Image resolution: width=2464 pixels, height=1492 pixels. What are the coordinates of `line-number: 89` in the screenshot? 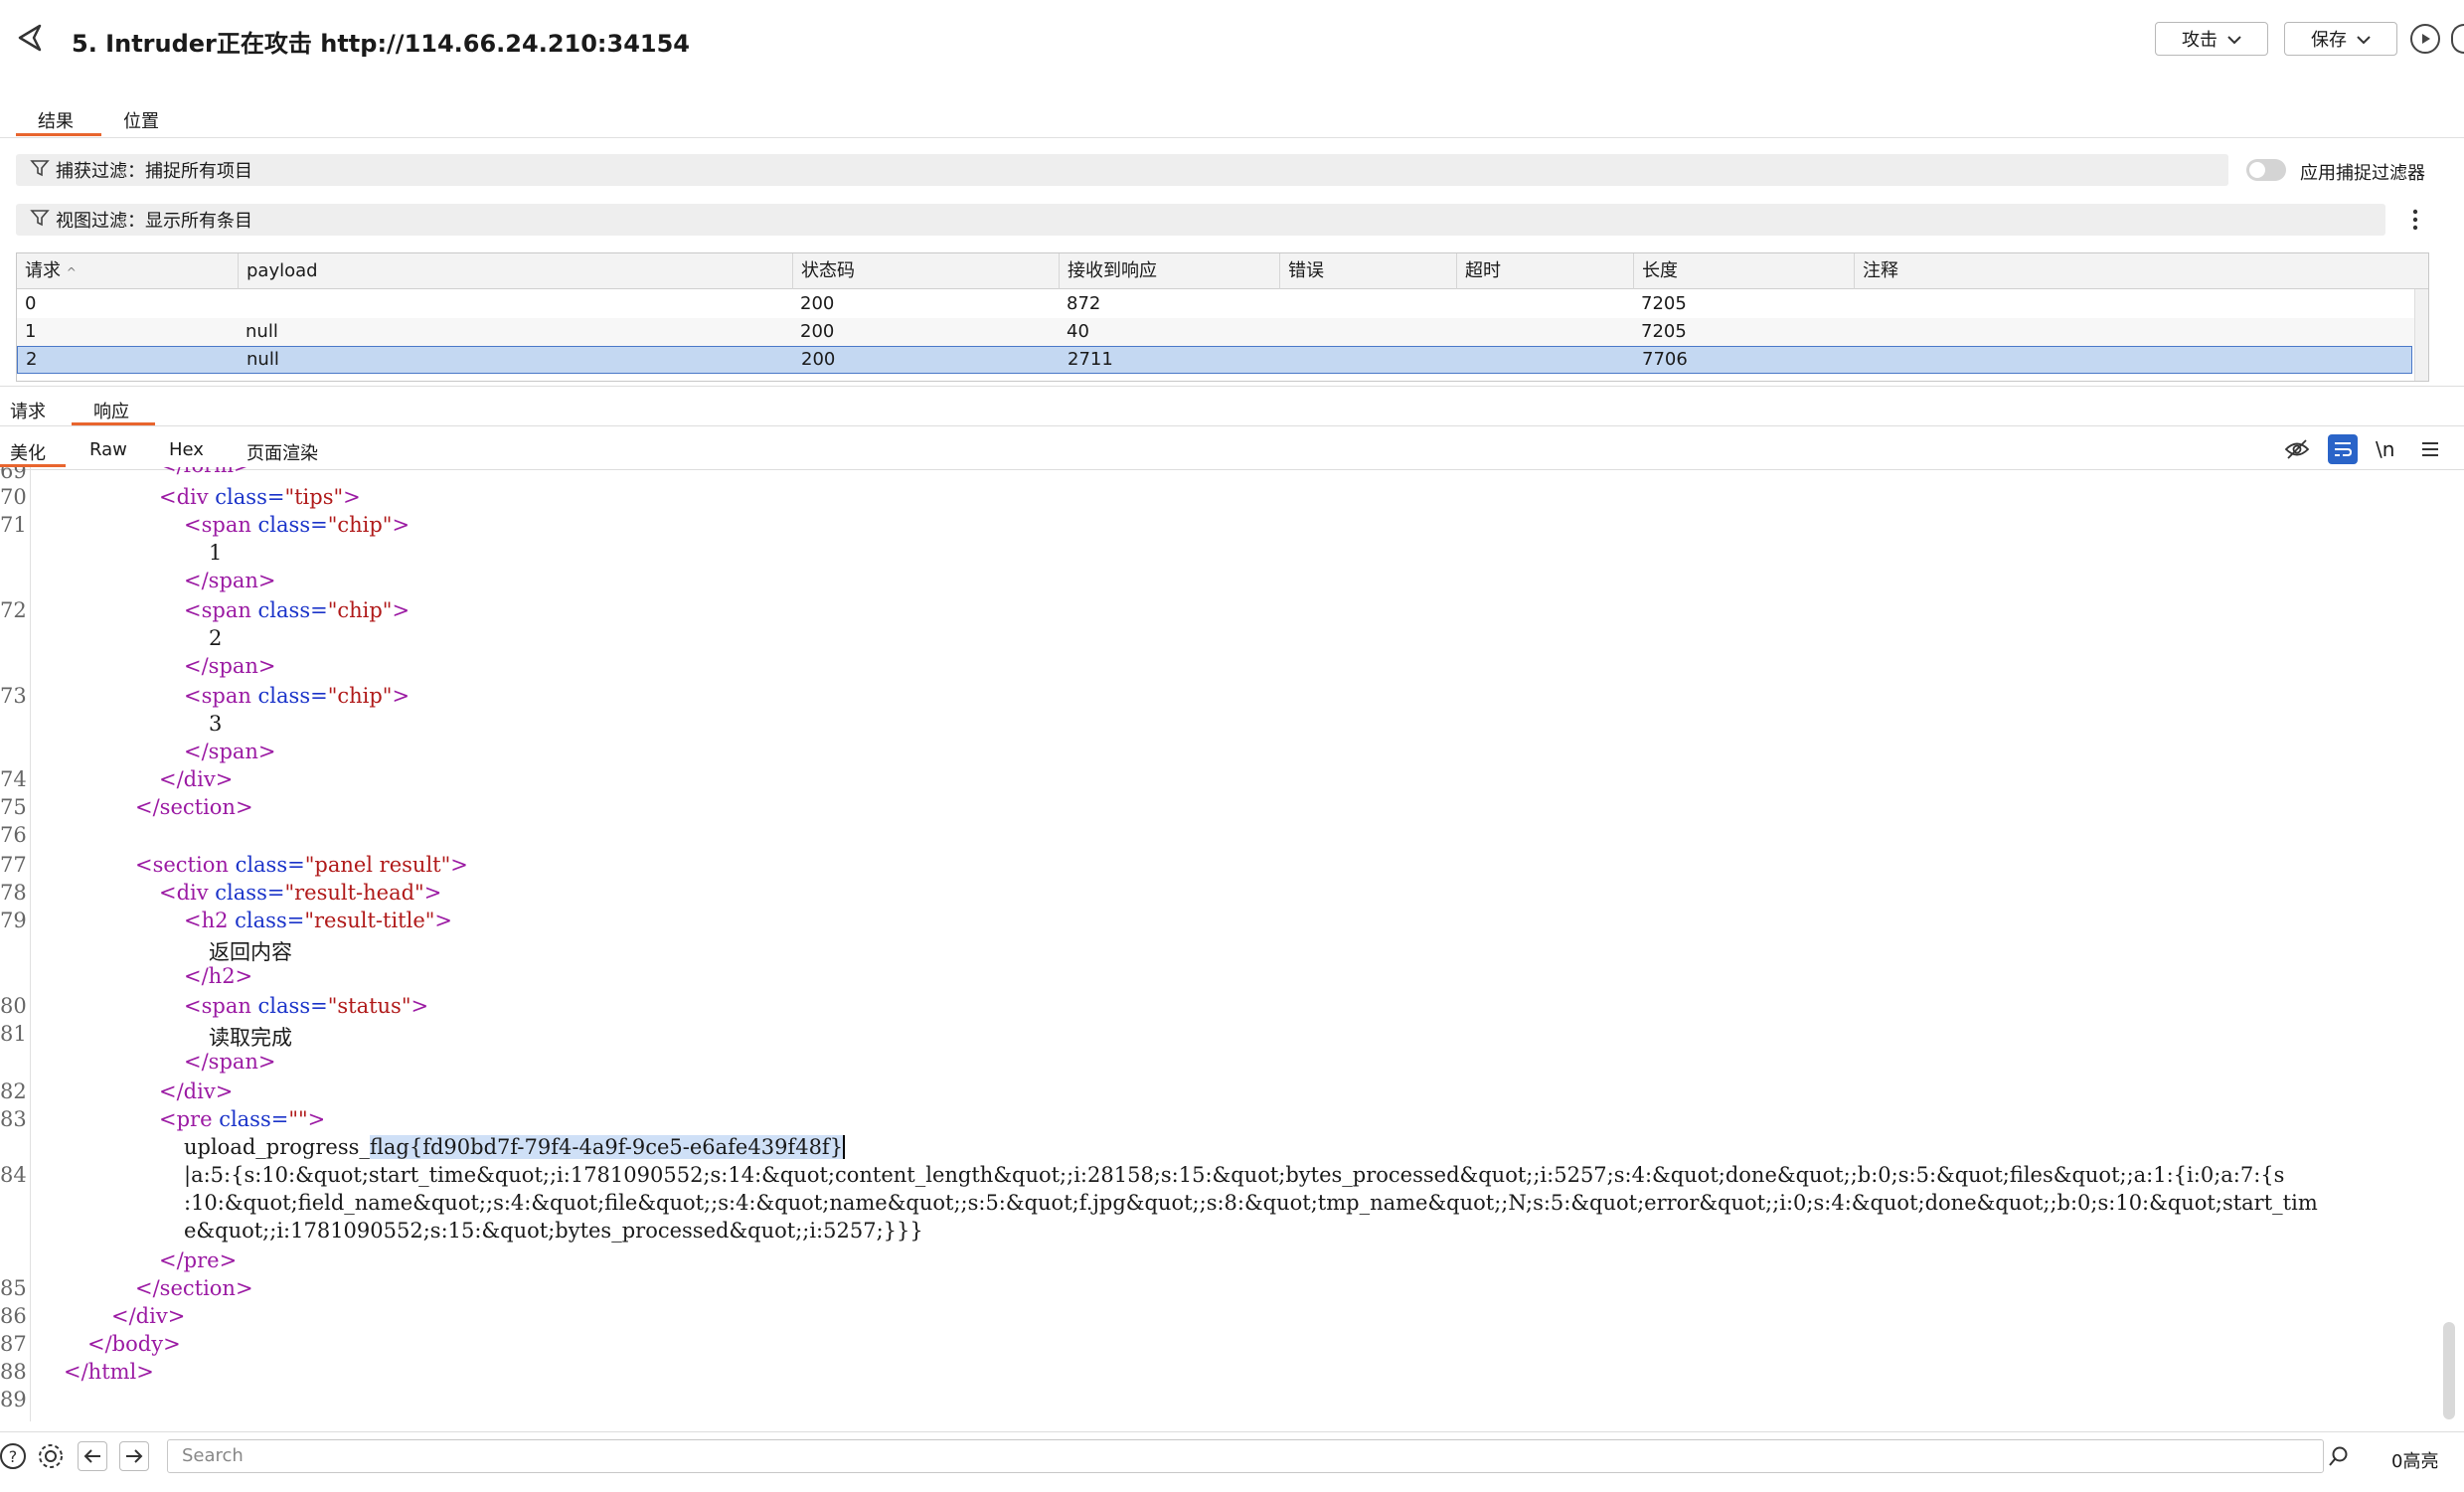 It's located at (14, 1399).